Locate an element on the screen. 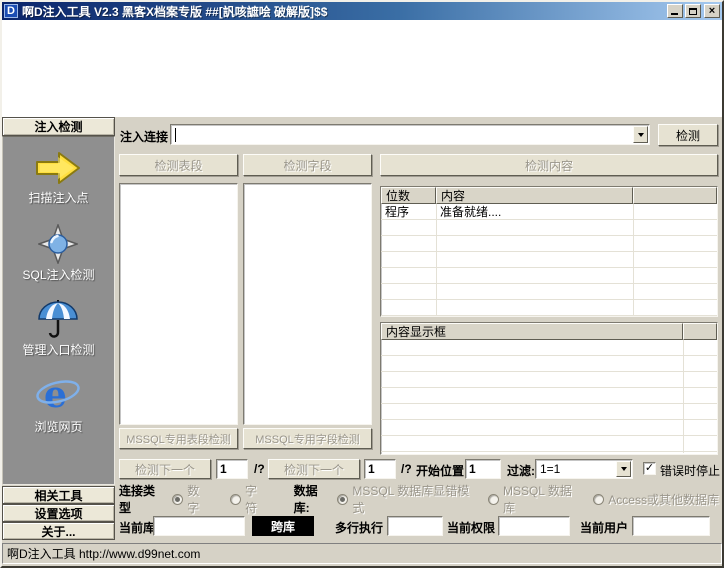 The height and width of the screenshot is (568, 724). umbrella-icon is located at coordinates (58, 319).